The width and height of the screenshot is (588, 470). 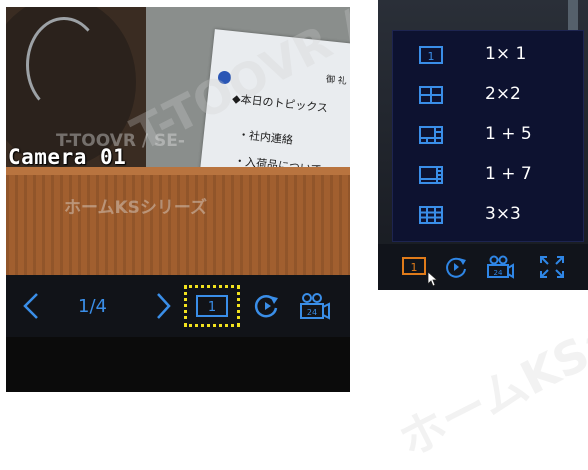 I want to click on layout-option-1plus5: 1 + 5, so click(x=488, y=135).